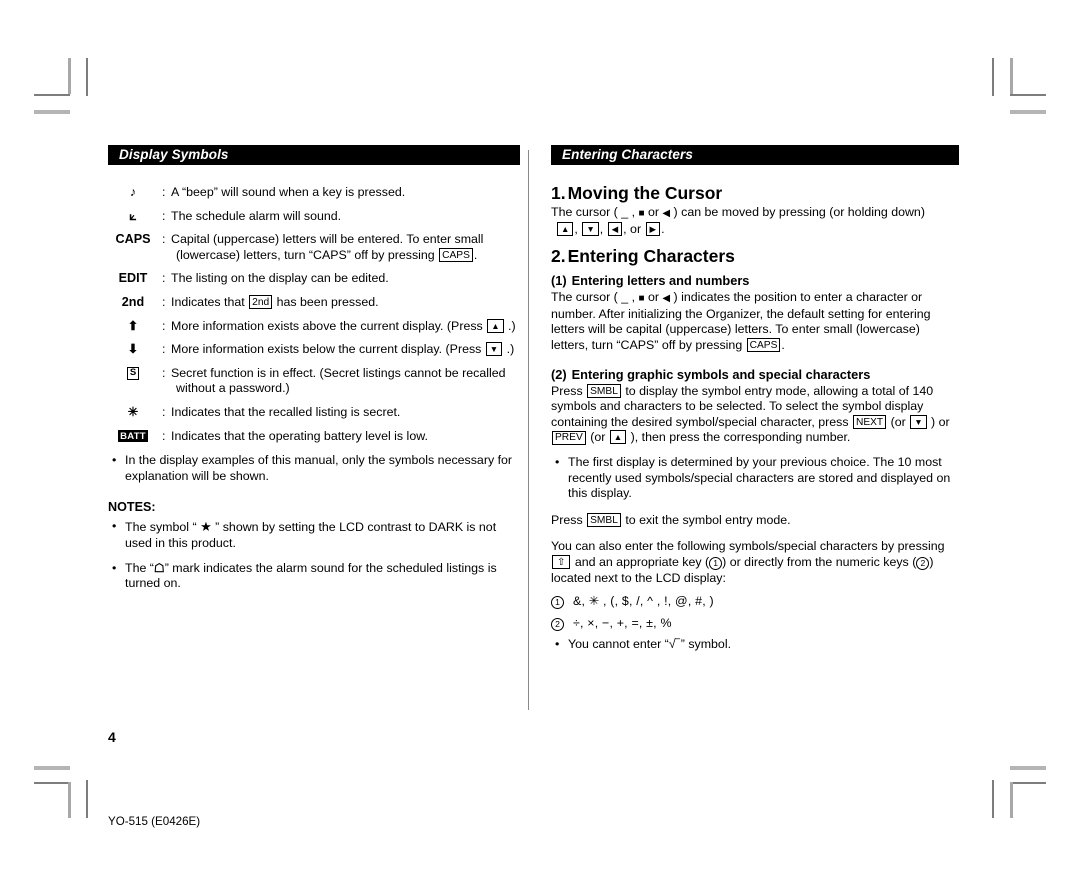  Describe the element at coordinates (651, 256) in the screenshot. I see `heading-text: Entering Characters` at that location.